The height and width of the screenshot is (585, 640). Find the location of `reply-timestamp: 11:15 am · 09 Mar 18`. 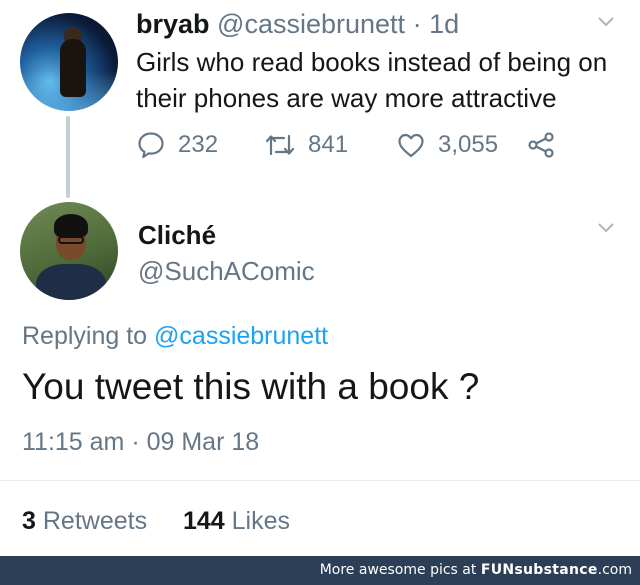

reply-timestamp: 11:15 am · 09 Mar 18 is located at coordinates (140, 442).